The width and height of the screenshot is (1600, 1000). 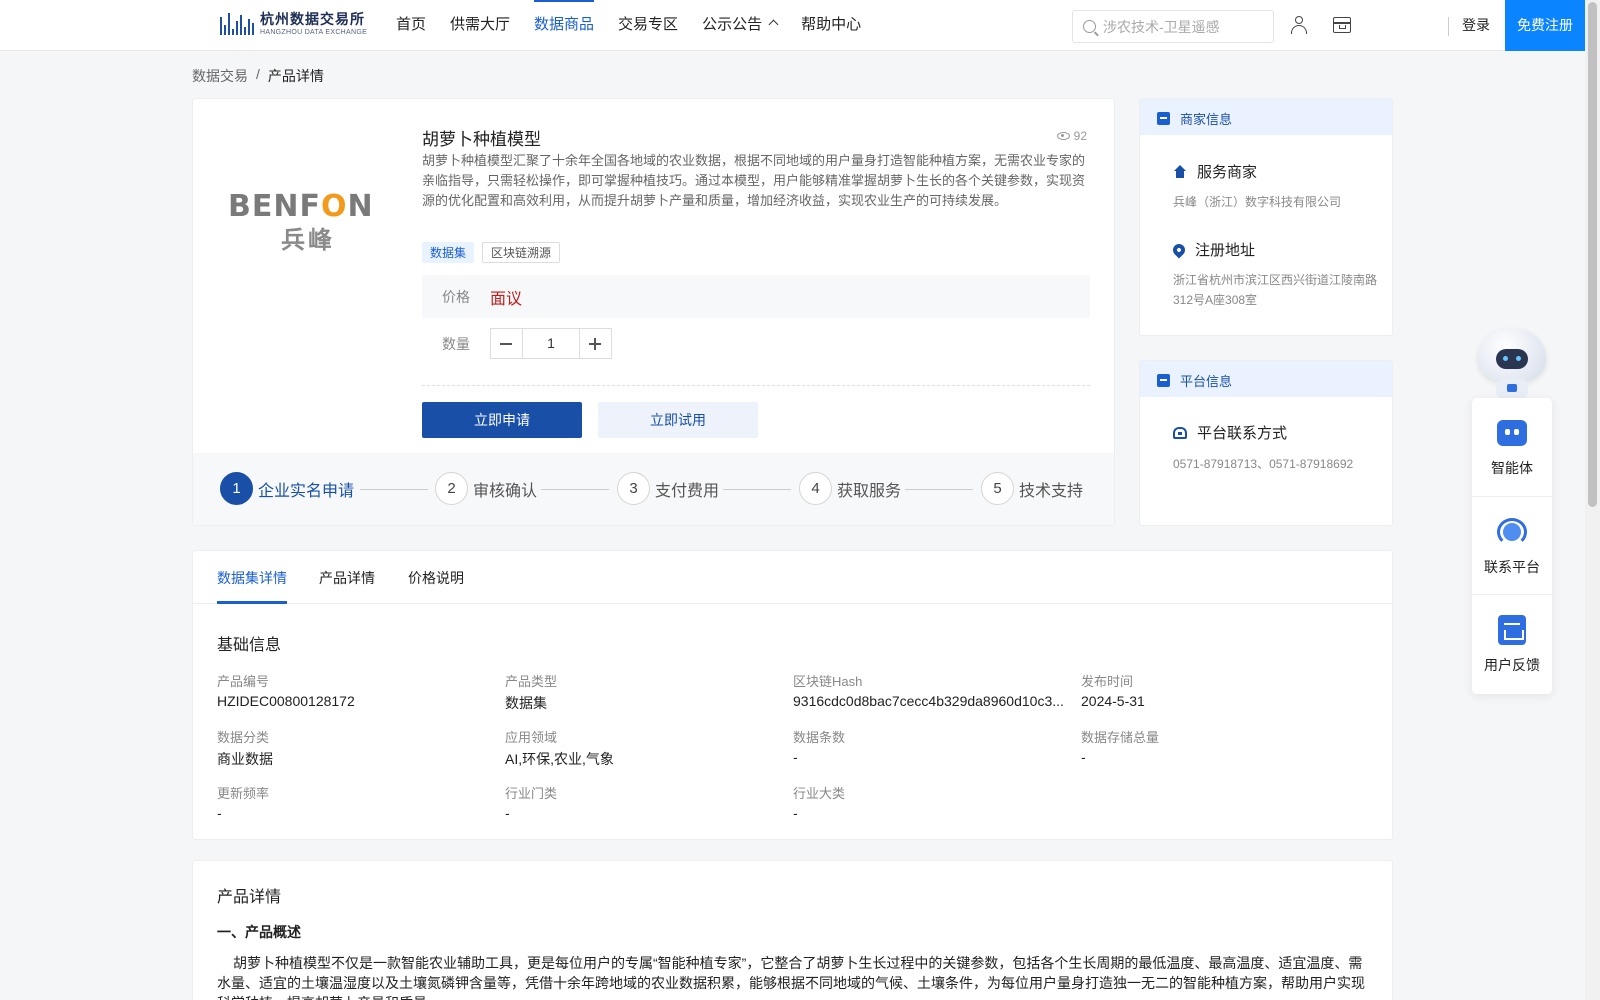 What do you see at coordinates (559, 759) in the screenshot?
I see `field-value: AI,环保,农业,气象` at bounding box center [559, 759].